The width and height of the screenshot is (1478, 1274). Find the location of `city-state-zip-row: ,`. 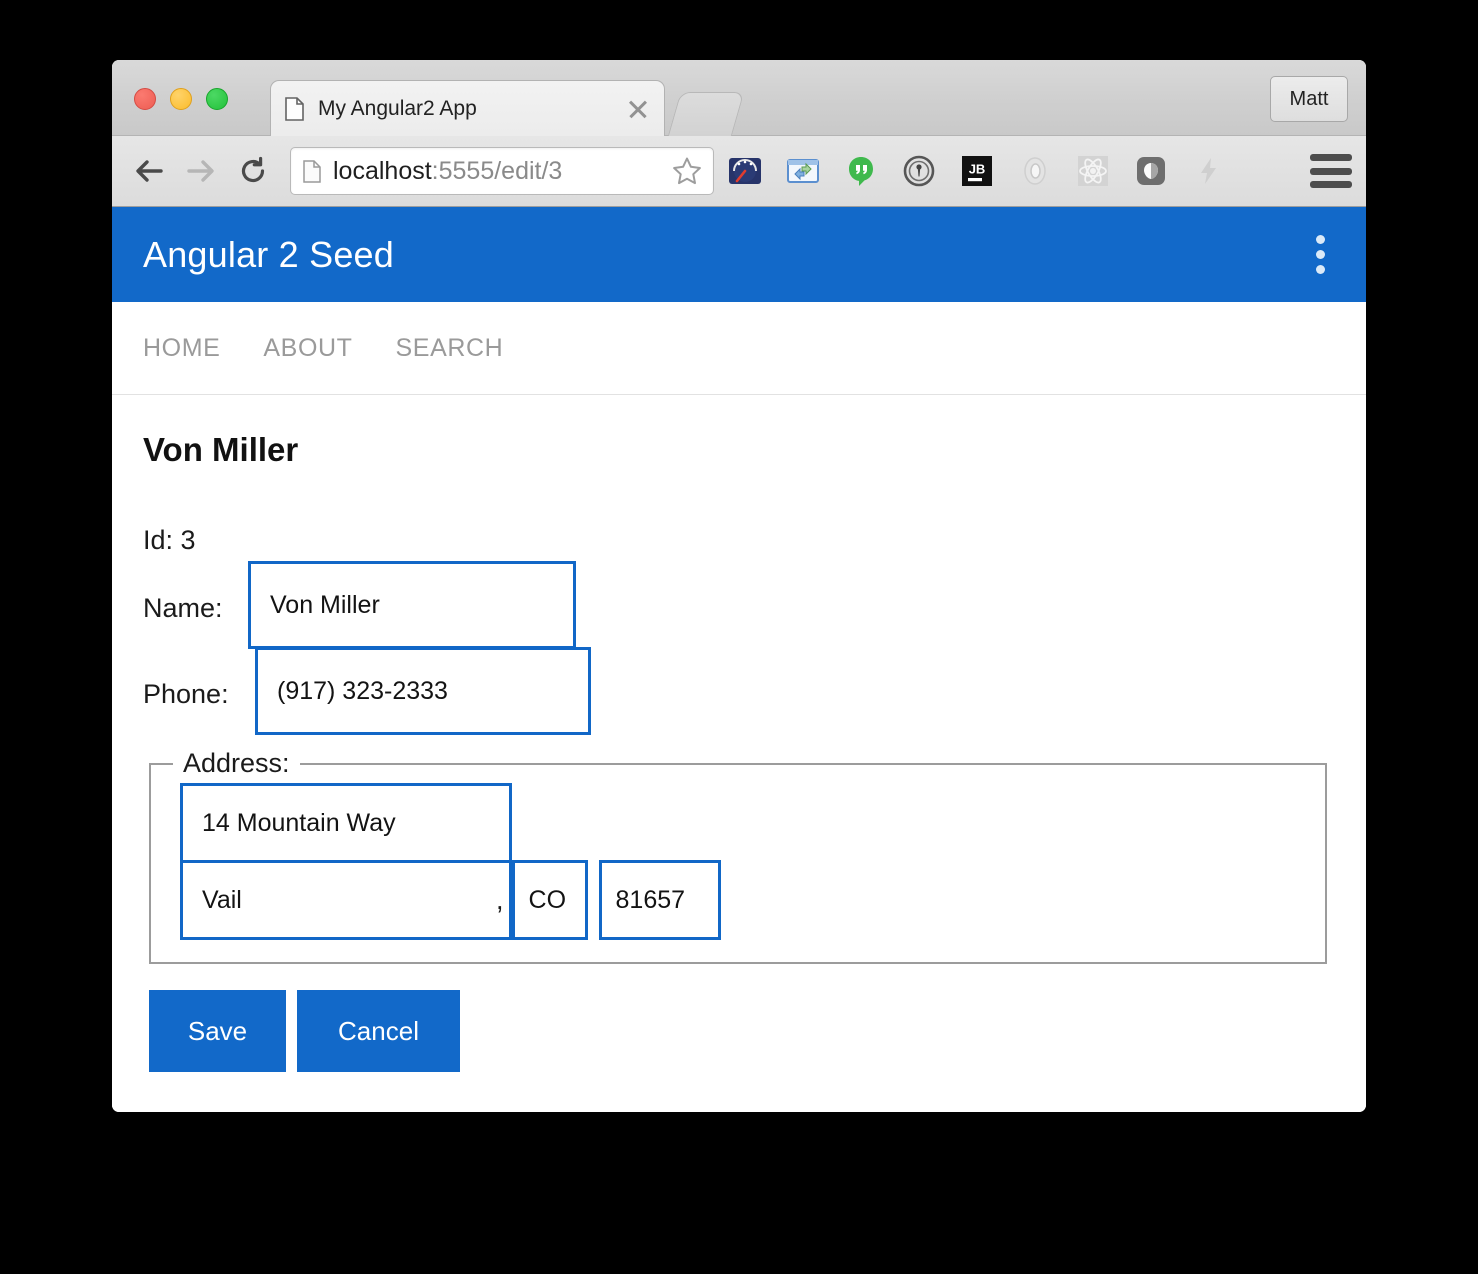

city-state-zip-row: , is located at coordinates (752, 900).